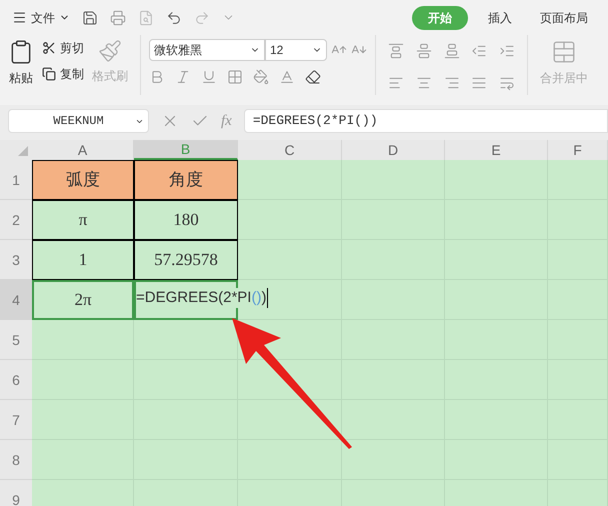  Describe the element at coordinates (41, 17) in the screenshot. I see `file-menu: 文件` at that location.